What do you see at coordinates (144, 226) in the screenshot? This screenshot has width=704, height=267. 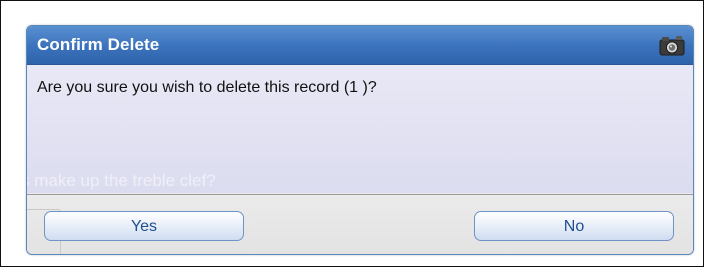 I see `yes-button: Yes` at bounding box center [144, 226].